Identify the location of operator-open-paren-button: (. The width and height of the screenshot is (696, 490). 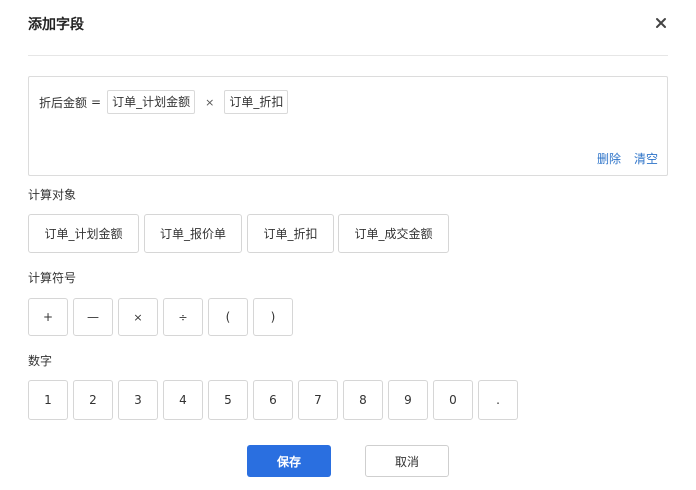
(228, 317).